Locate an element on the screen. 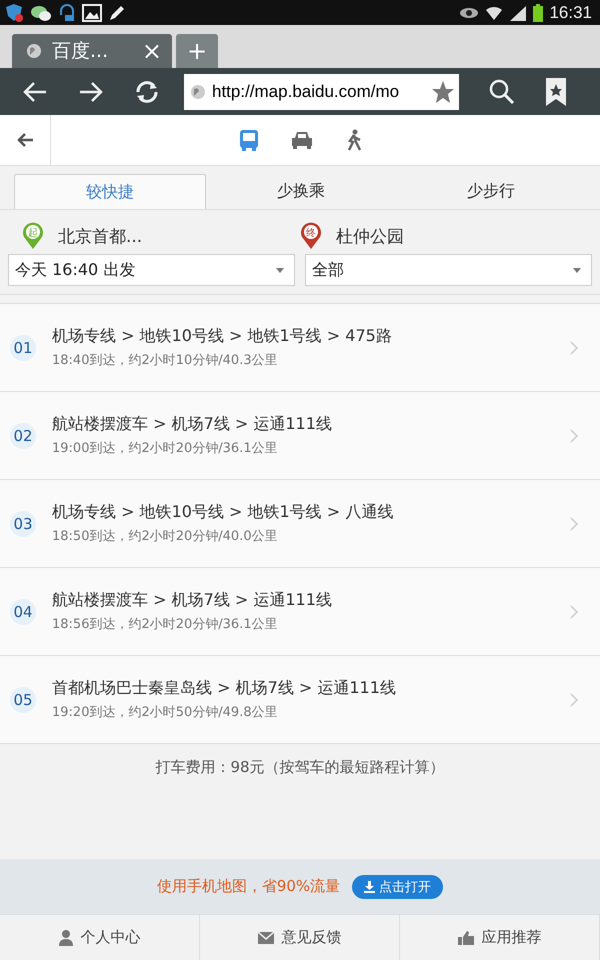 The image size is (600, 960). search-icon is located at coordinates (502, 91).